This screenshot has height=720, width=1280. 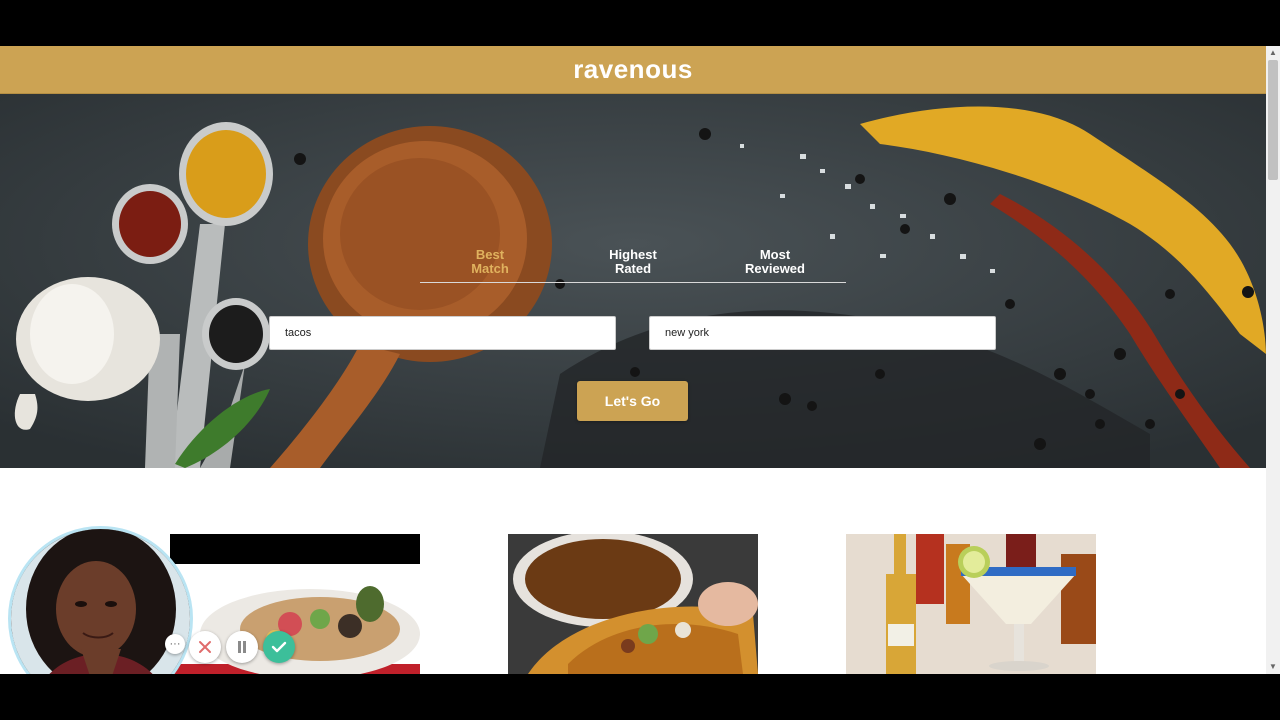 I want to click on recorder-more-button: ···, so click(x=175, y=644).